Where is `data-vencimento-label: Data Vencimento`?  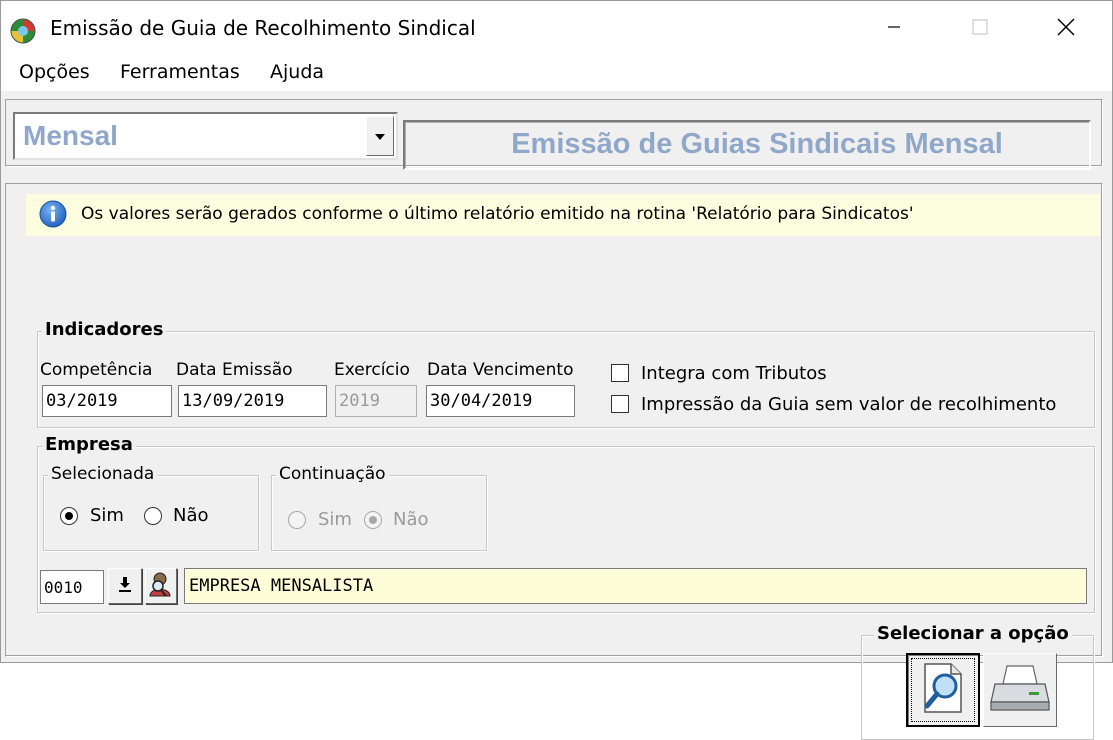
data-vencimento-label: Data Vencimento is located at coordinates (500, 370).